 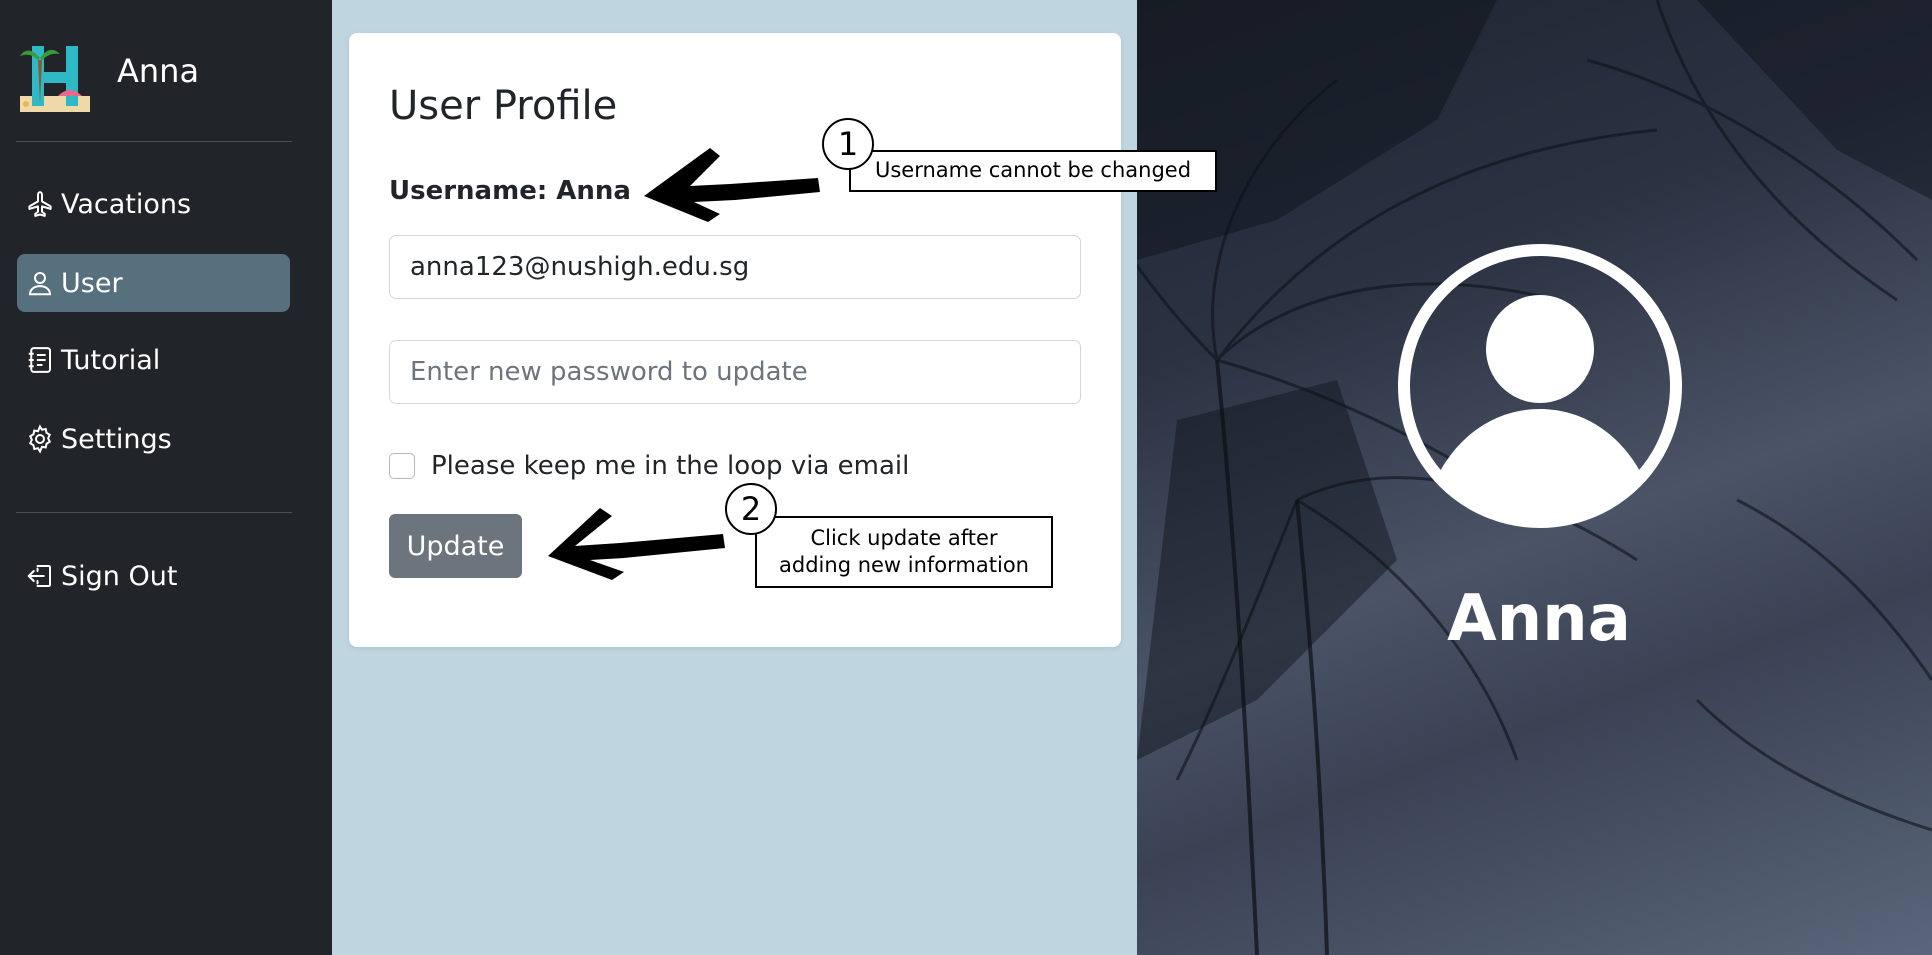 I want to click on page-title: User Profile, so click(x=503, y=106).